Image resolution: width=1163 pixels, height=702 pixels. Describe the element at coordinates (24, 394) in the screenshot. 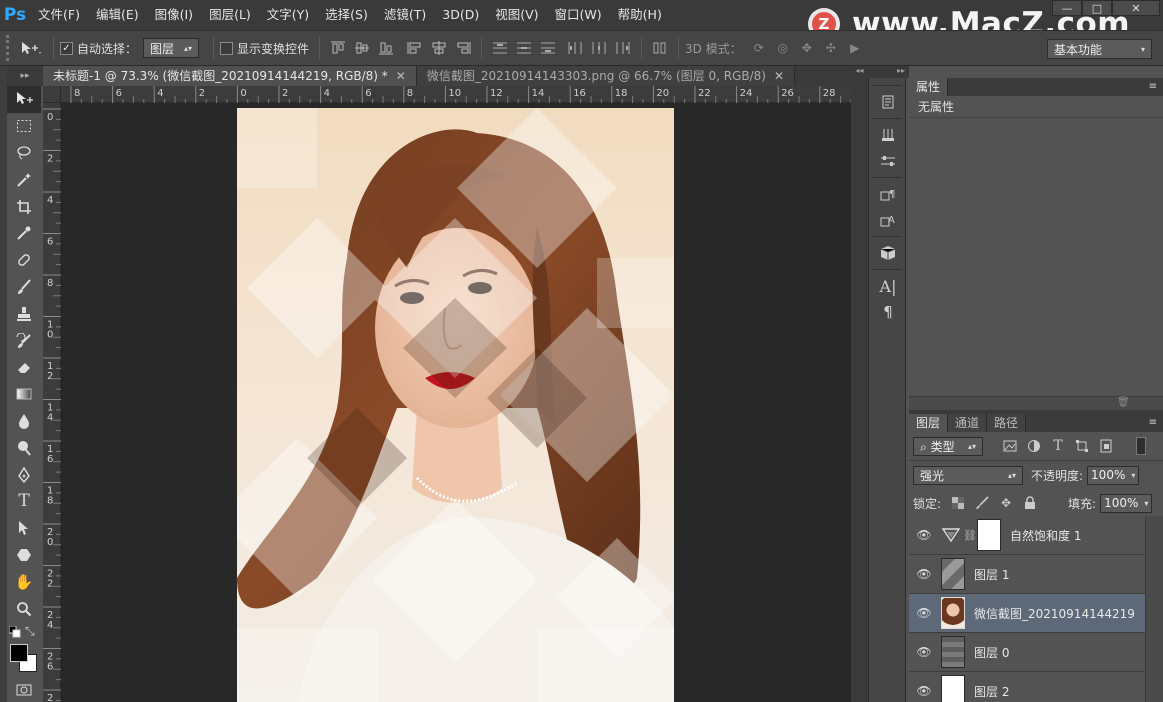

I see `gradient-tool-icon` at that location.